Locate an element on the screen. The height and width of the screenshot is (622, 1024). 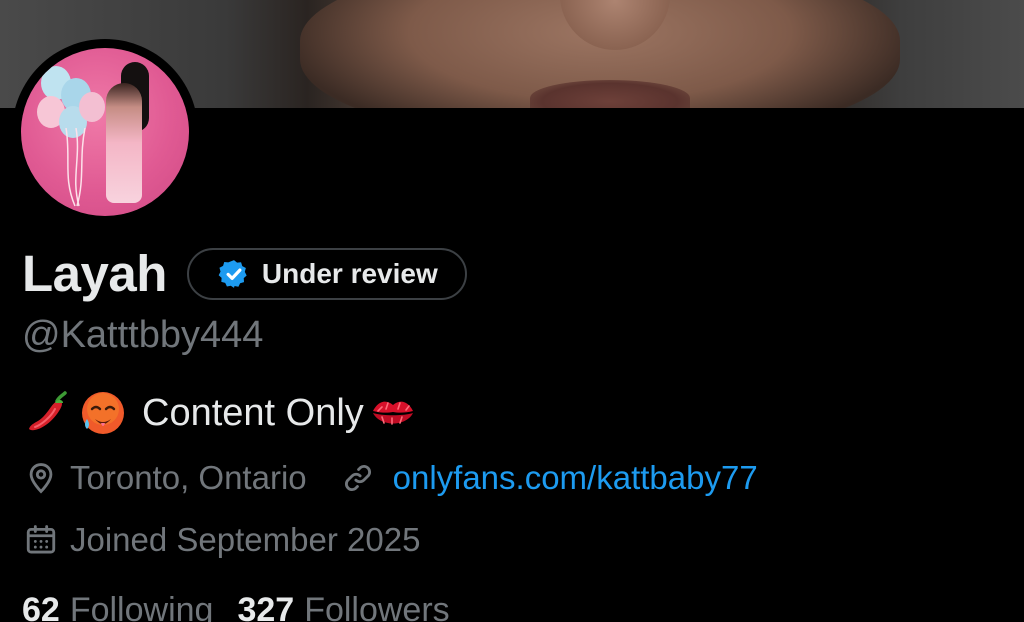
website-link: onlyfans.com/kattbaby77 is located at coordinates (575, 478).